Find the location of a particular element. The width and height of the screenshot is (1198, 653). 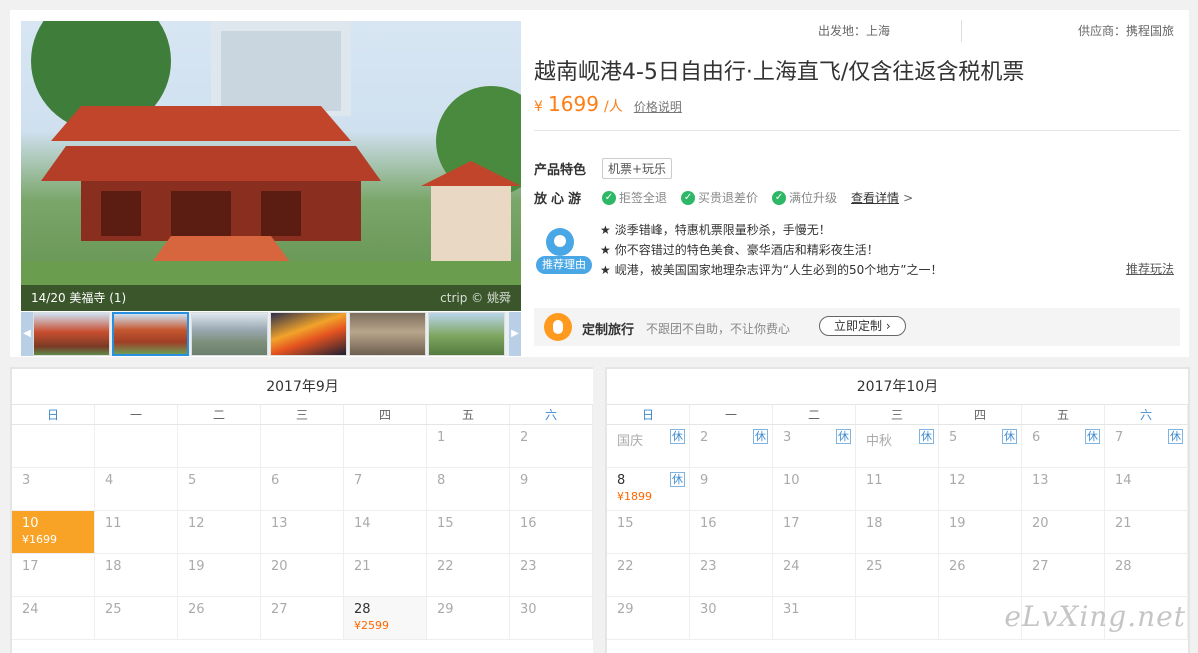

calendar-day: 30 is located at coordinates (731, 618).